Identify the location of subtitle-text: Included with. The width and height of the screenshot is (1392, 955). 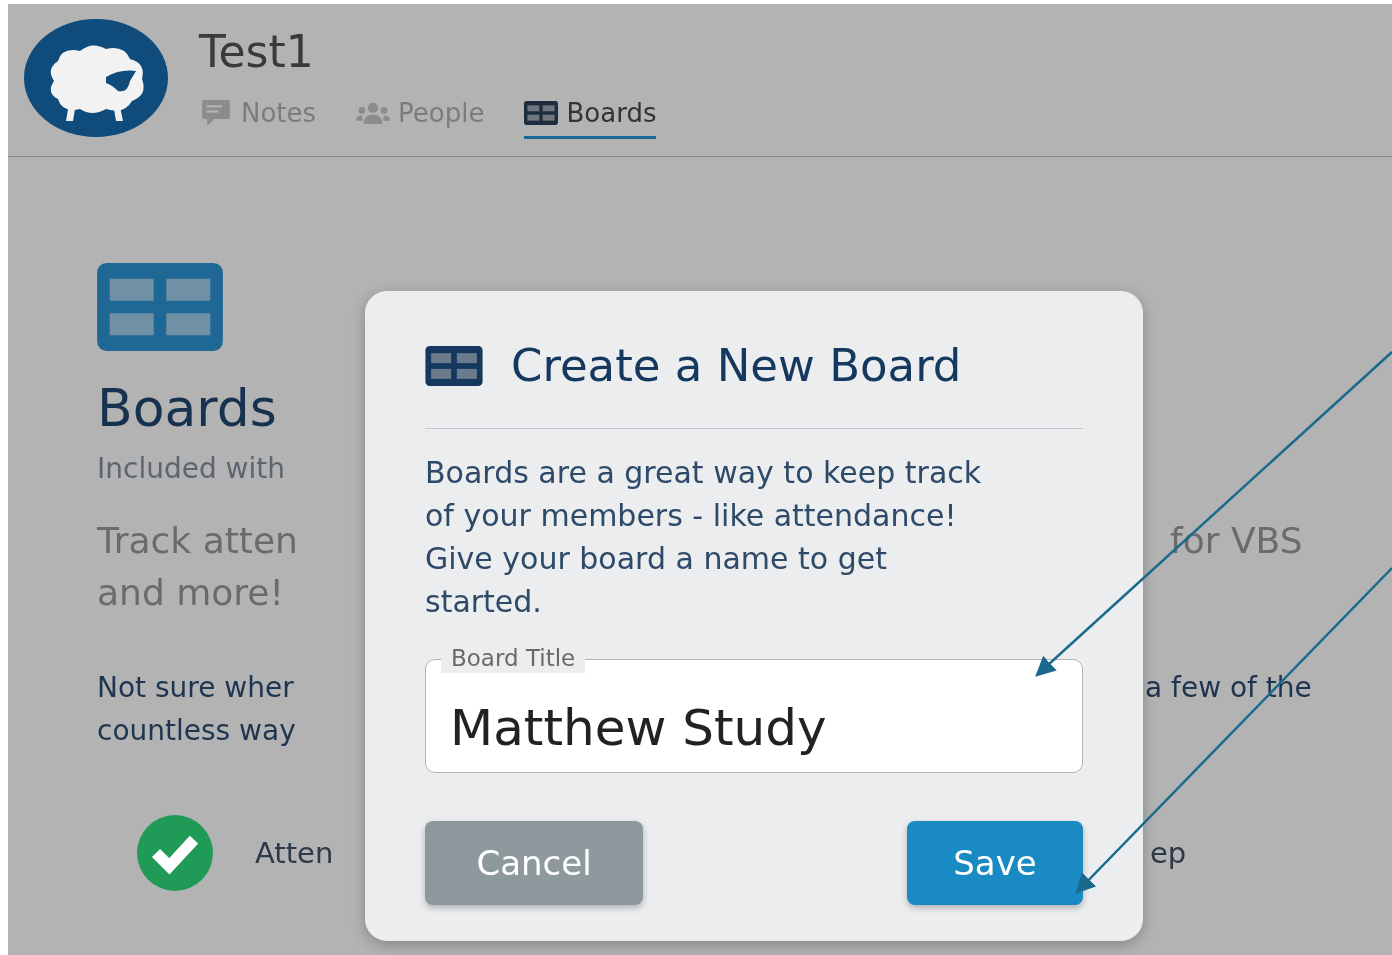
(191, 469).